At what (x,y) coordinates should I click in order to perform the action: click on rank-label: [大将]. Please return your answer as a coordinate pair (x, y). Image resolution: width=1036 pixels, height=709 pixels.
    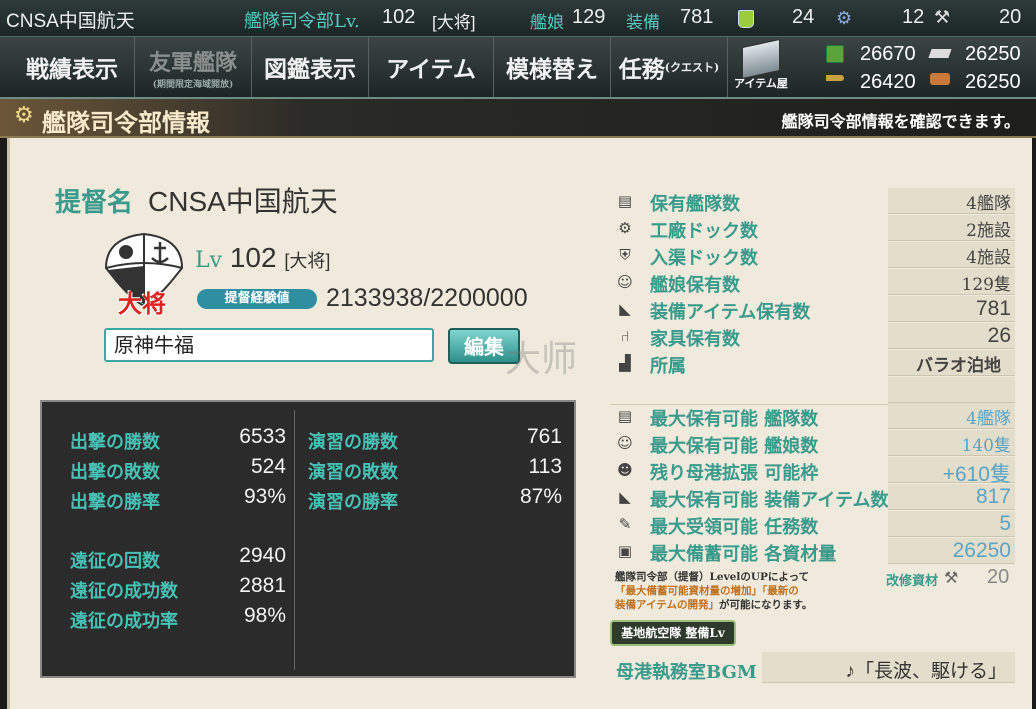
    Looking at the image, I should click on (307, 261).